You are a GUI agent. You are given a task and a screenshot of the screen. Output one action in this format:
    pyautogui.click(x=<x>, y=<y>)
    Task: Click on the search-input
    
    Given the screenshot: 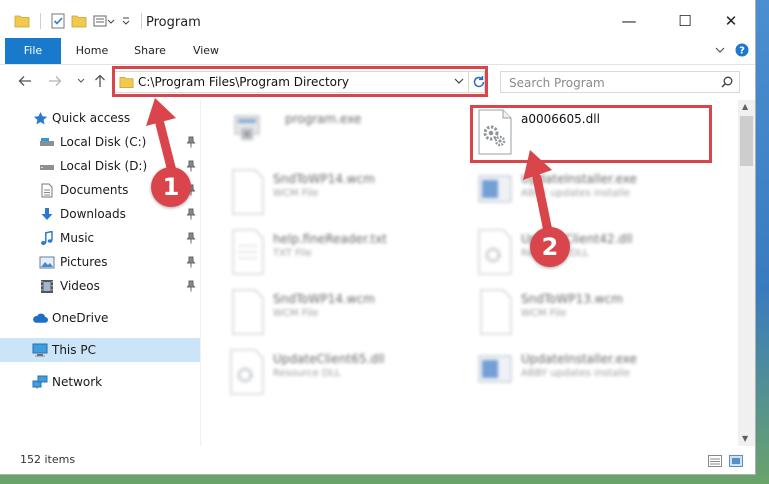 What is the action you would take?
    pyautogui.click(x=609, y=83)
    